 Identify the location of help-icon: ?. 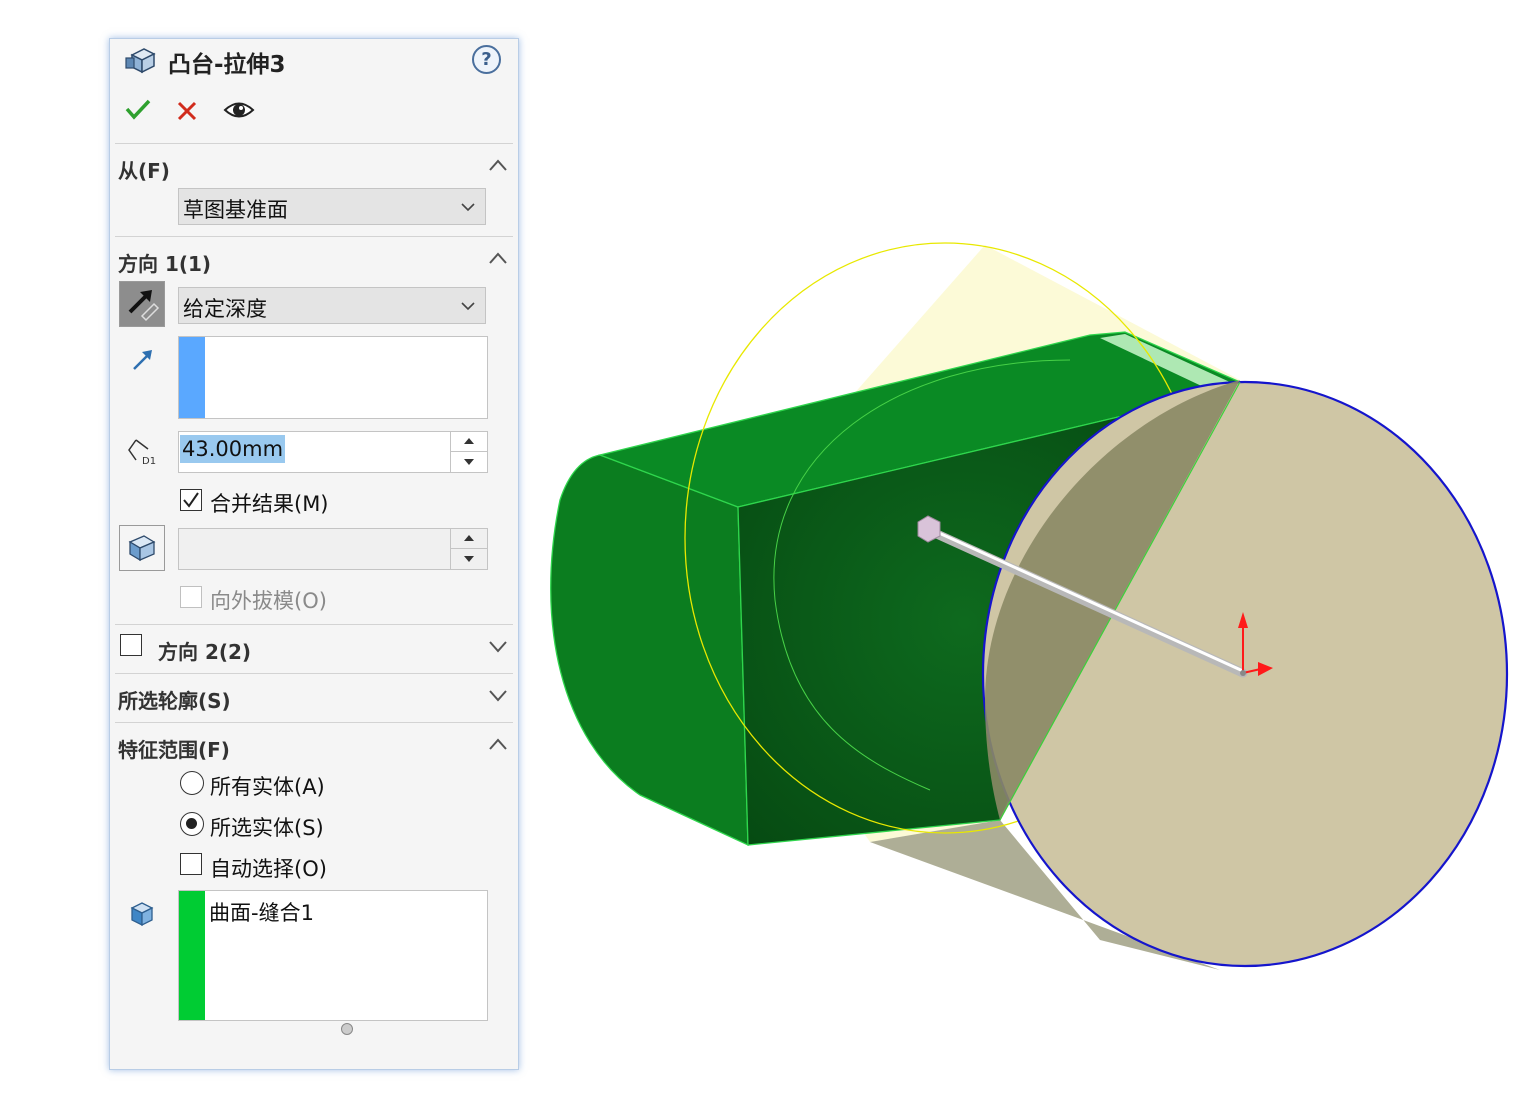
(486, 59).